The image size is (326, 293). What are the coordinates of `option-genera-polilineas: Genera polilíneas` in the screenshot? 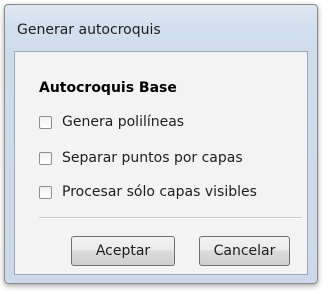 It's located at (111, 122).